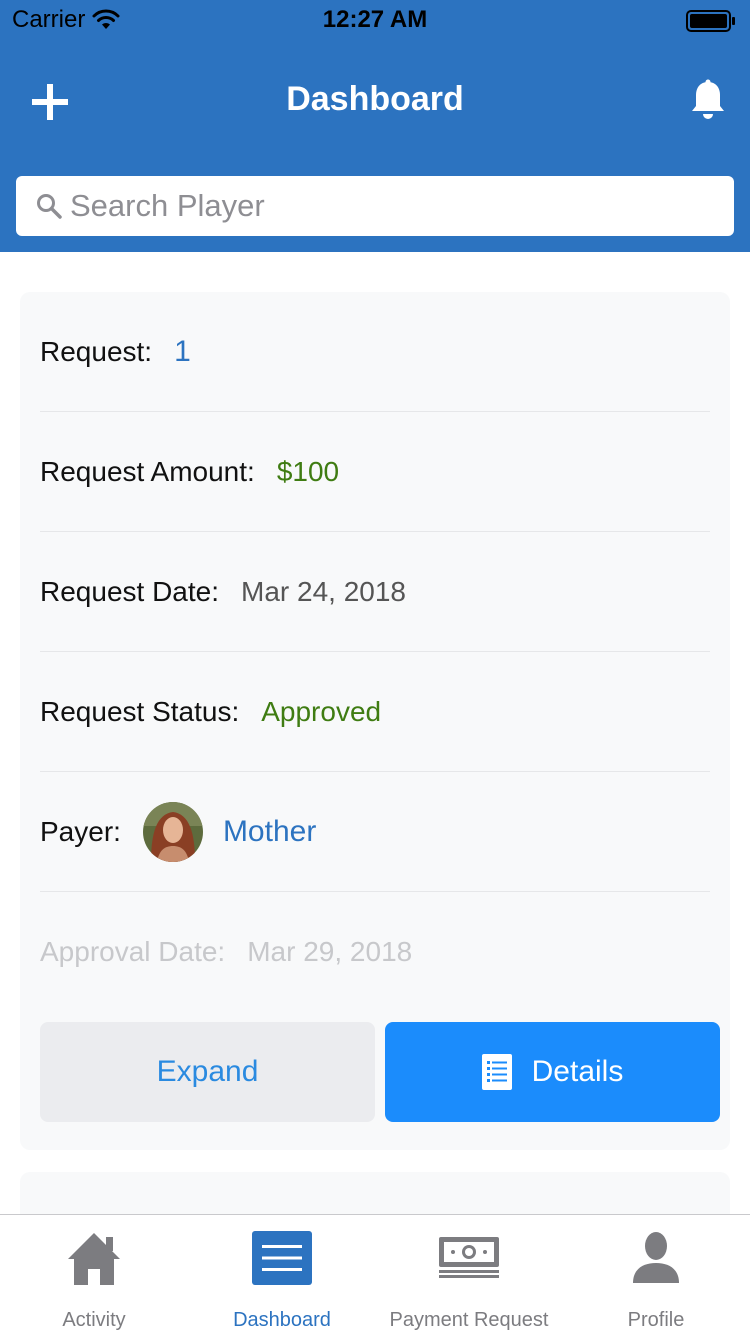 The image size is (750, 1334). I want to click on tab-payment-request: Payment Request, so click(469, 1274).